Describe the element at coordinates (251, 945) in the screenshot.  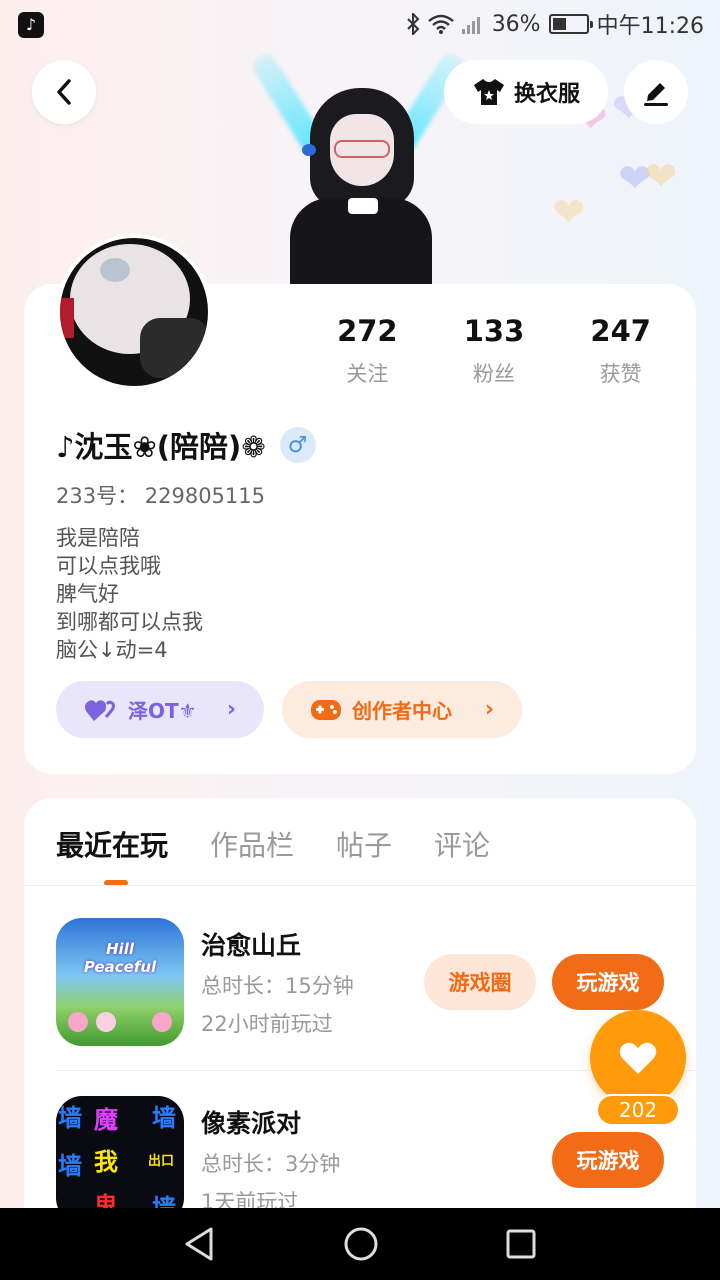
I see `game-name: 治愈山丘` at that location.